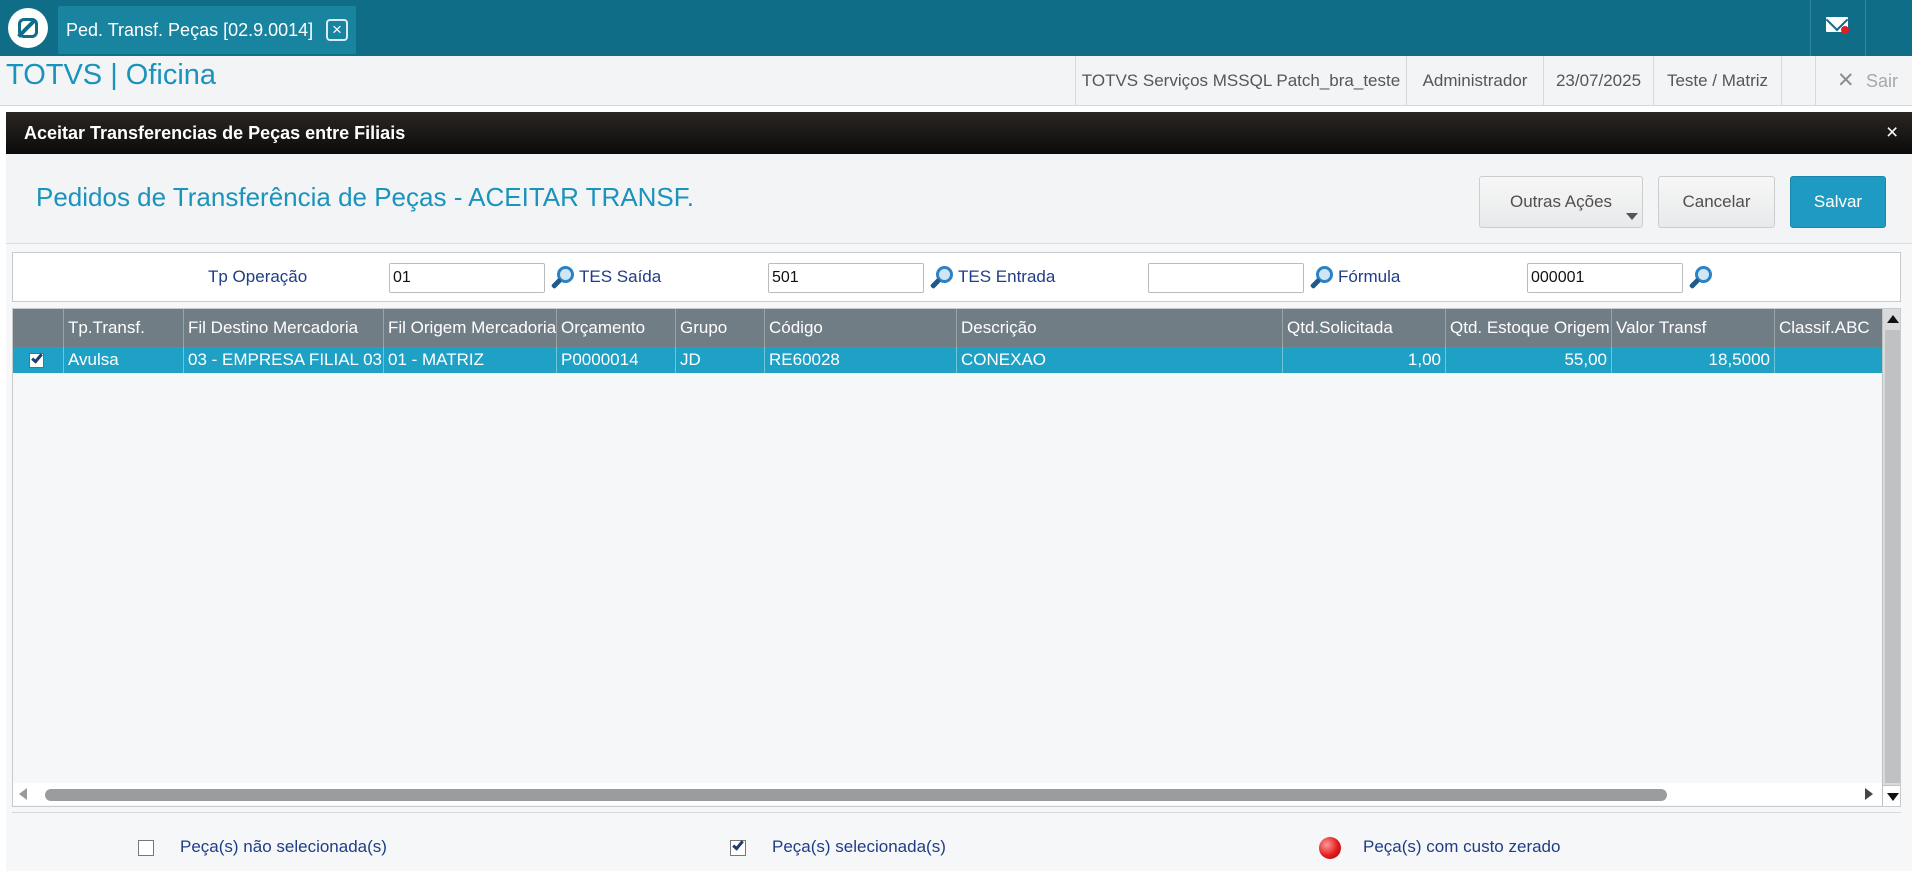 The width and height of the screenshot is (1912, 871). Describe the element at coordinates (123, 360) in the screenshot. I see `cell-transfer-type: Avulsa` at that location.